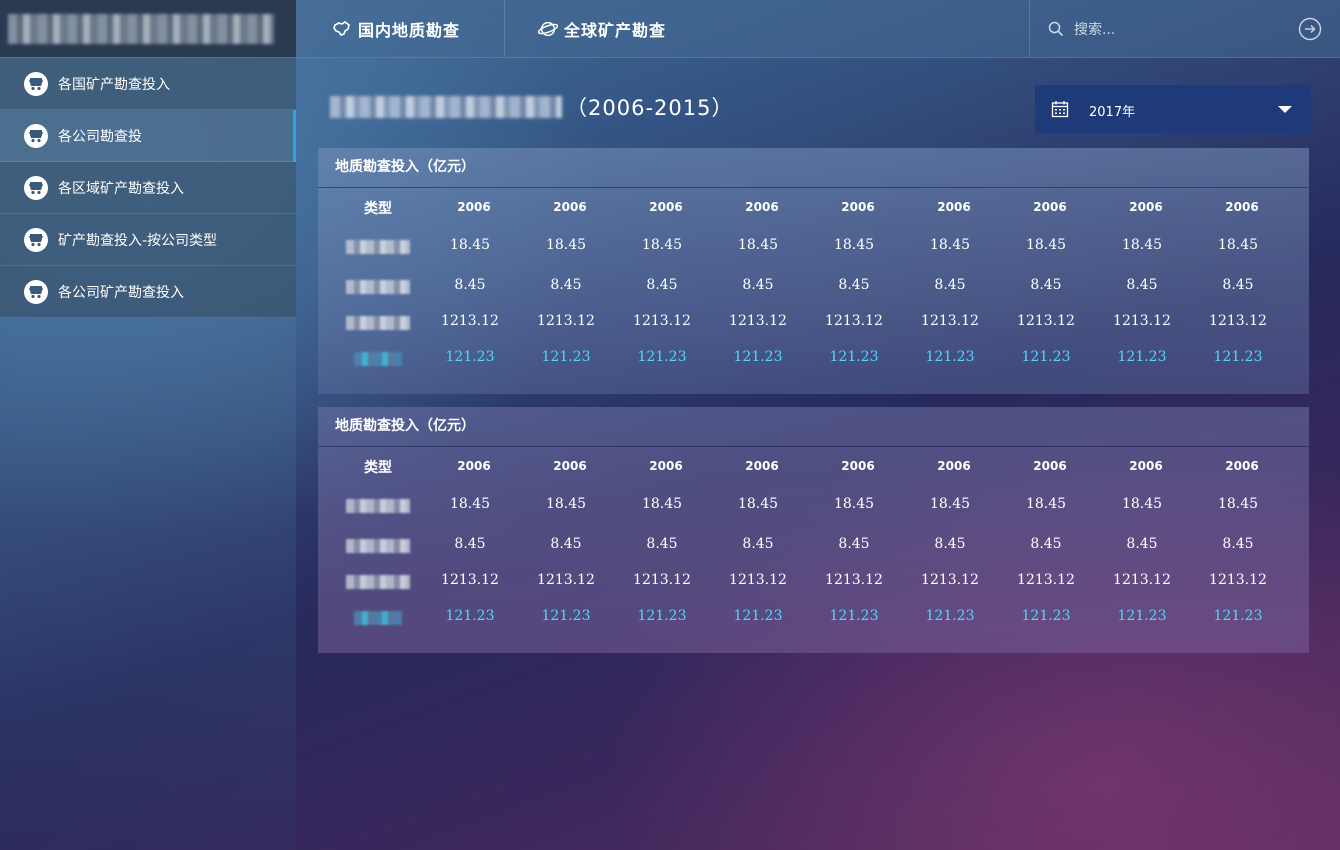 This screenshot has width=1340, height=850. I want to click on search-icon, so click(1056, 31).